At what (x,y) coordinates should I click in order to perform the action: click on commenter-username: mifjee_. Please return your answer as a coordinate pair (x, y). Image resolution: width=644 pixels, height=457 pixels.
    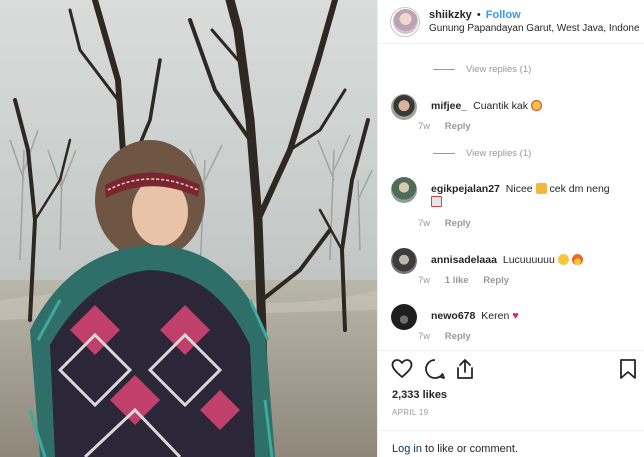
    Looking at the image, I should click on (449, 106).